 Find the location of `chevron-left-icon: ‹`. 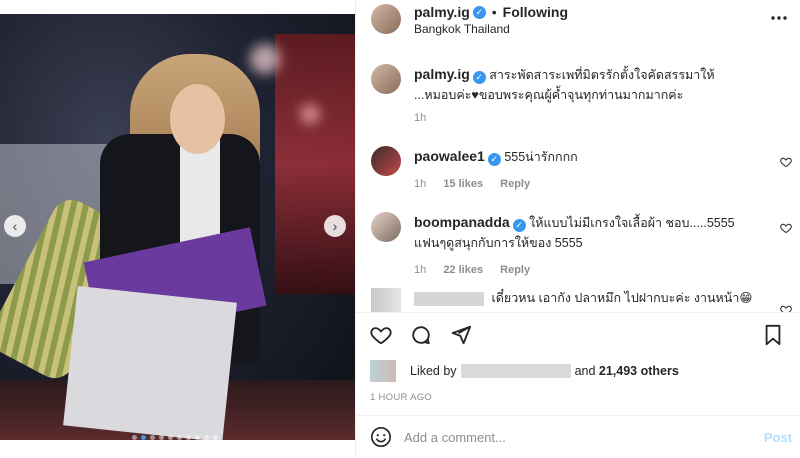

chevron-left-icon: ‹ is located at coordinates (15, 226).